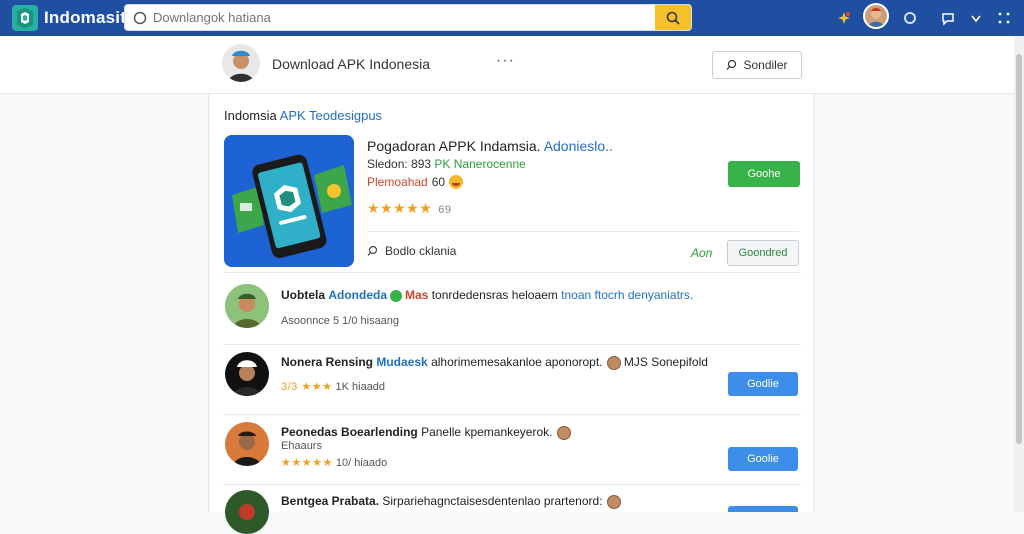 This screenshot has width=1024, height=534. I want to click on user-avatar, so click(876, 16).